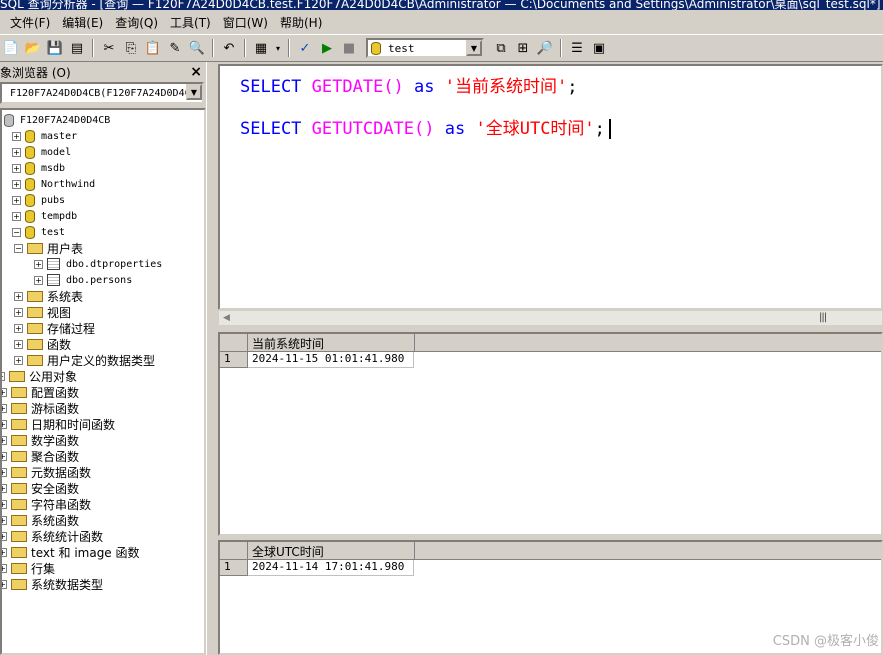 This screenshot has height=655, width=883. I want to click on tree-public-folder: + 安全函数, so click(40, 488).